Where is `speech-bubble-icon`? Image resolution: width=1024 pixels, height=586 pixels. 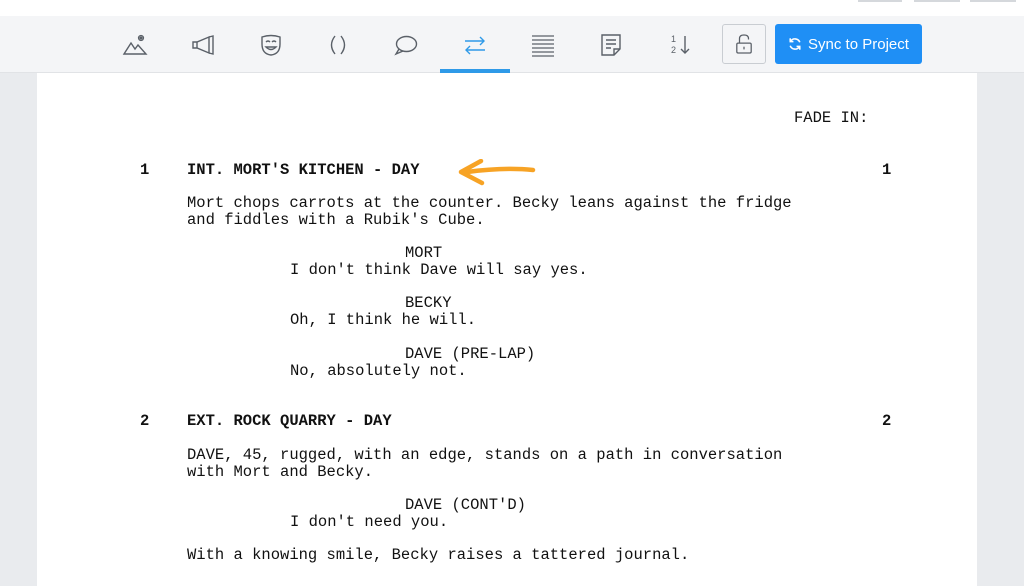 speech-bubble-icon is located at coordinates (406, 45).